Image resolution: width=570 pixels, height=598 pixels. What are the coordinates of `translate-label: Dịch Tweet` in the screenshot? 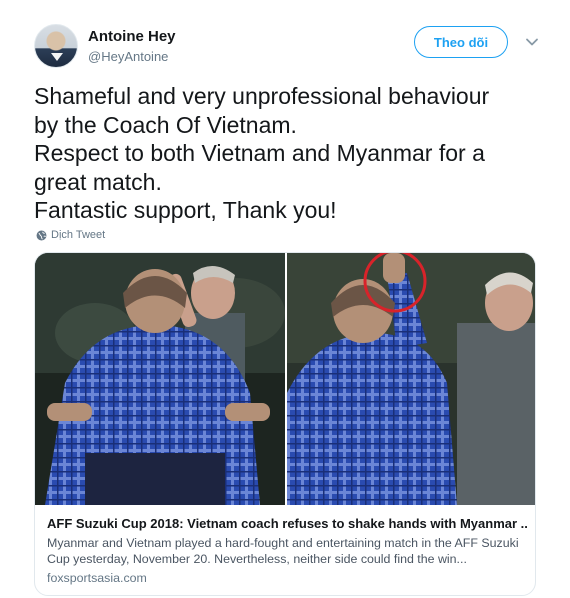 It's located at (78, 235).